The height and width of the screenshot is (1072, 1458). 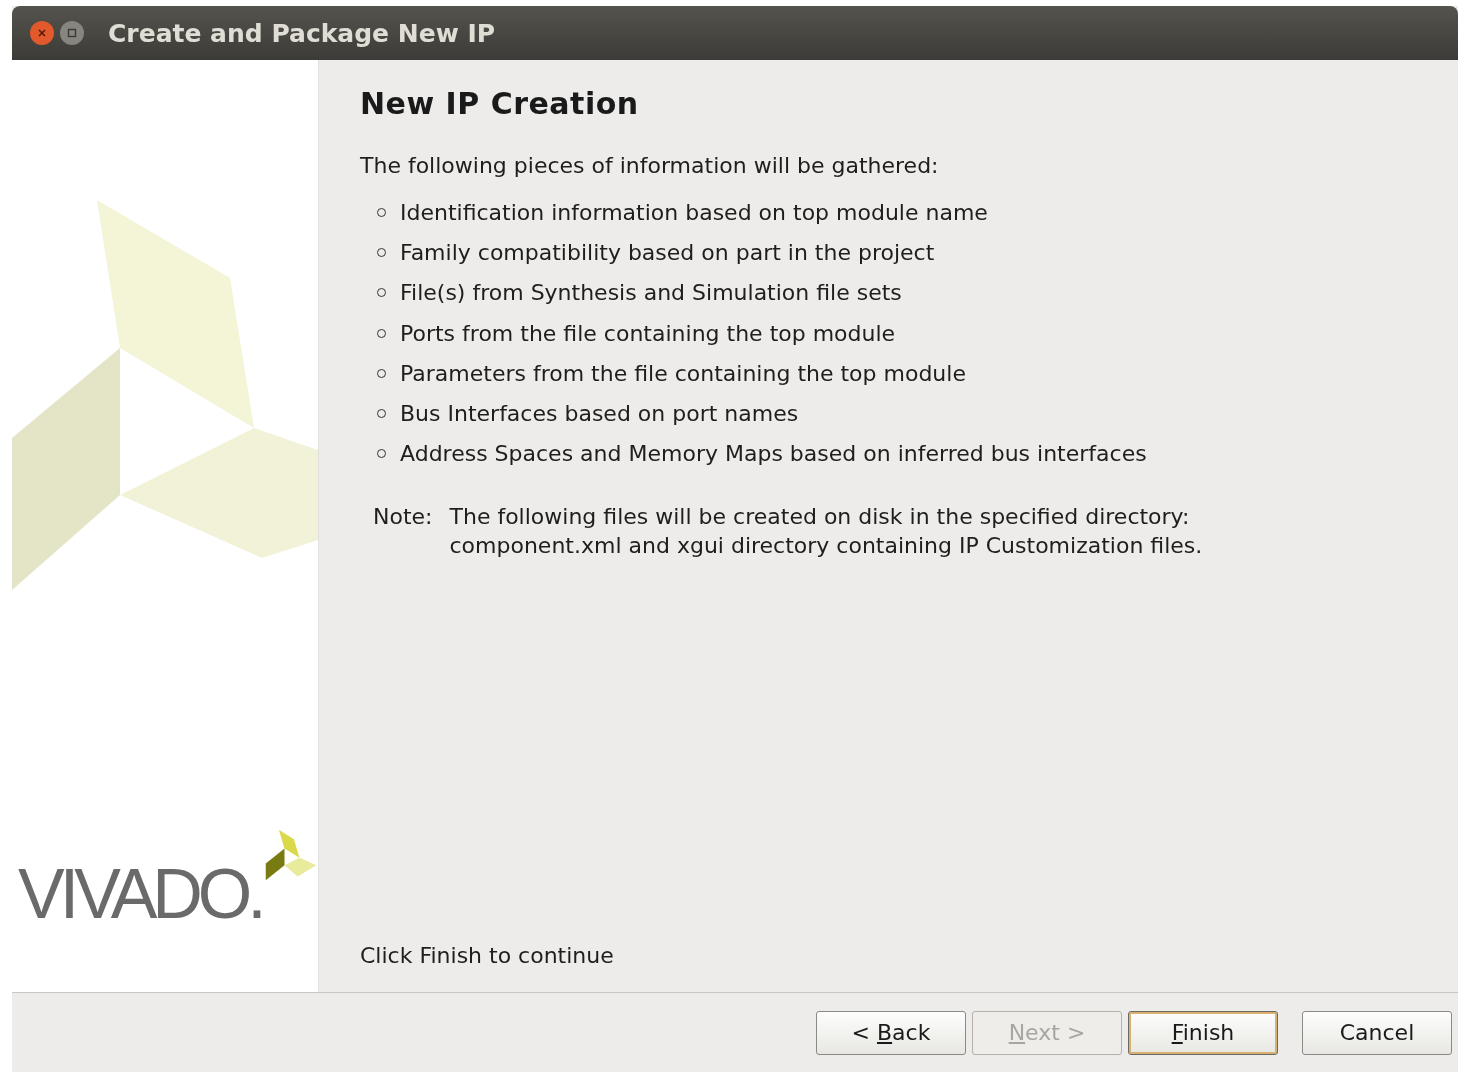 I want to click on note-label: Note:, so click(x=403, y=517).